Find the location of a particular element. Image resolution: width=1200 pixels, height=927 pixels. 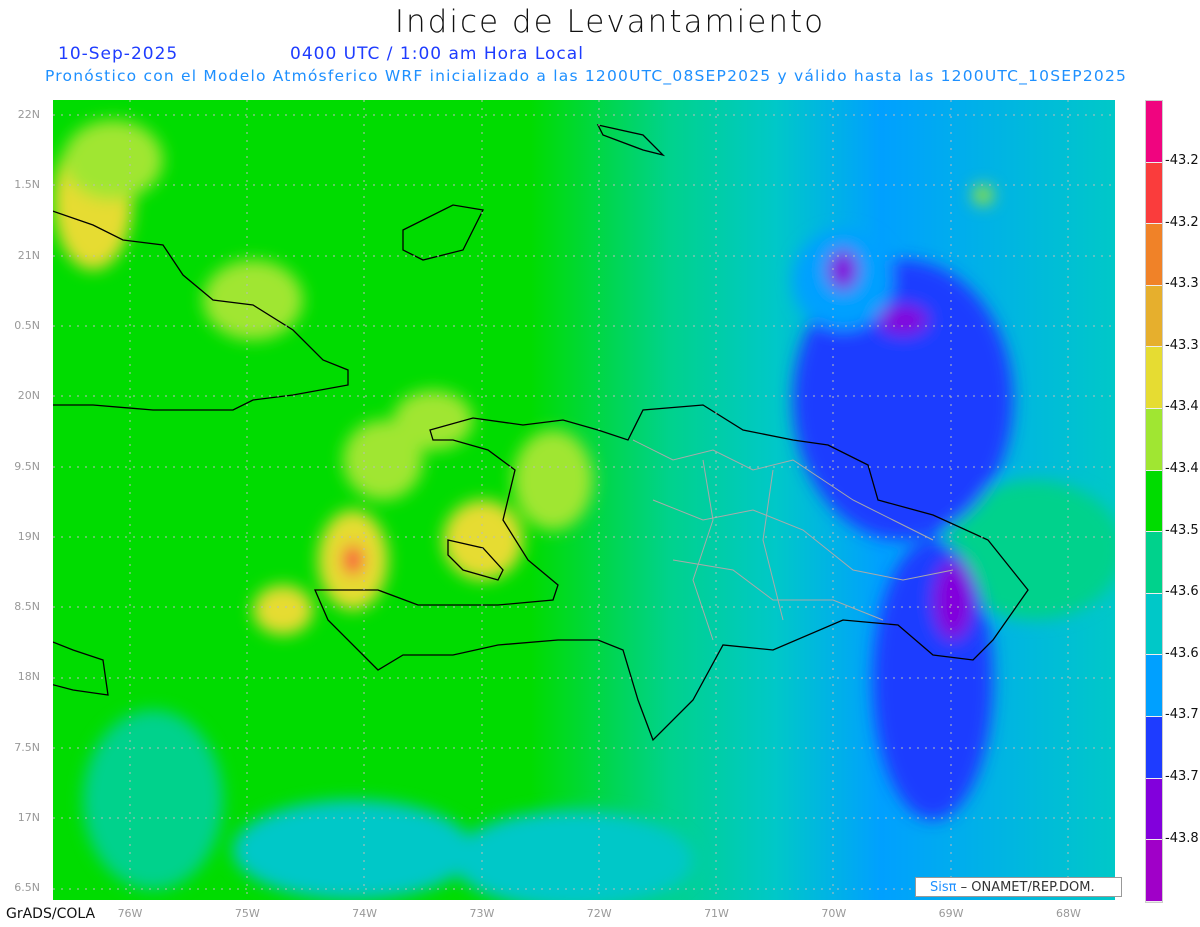

x-axis-label: 73W is located at coordinates (482, 913).